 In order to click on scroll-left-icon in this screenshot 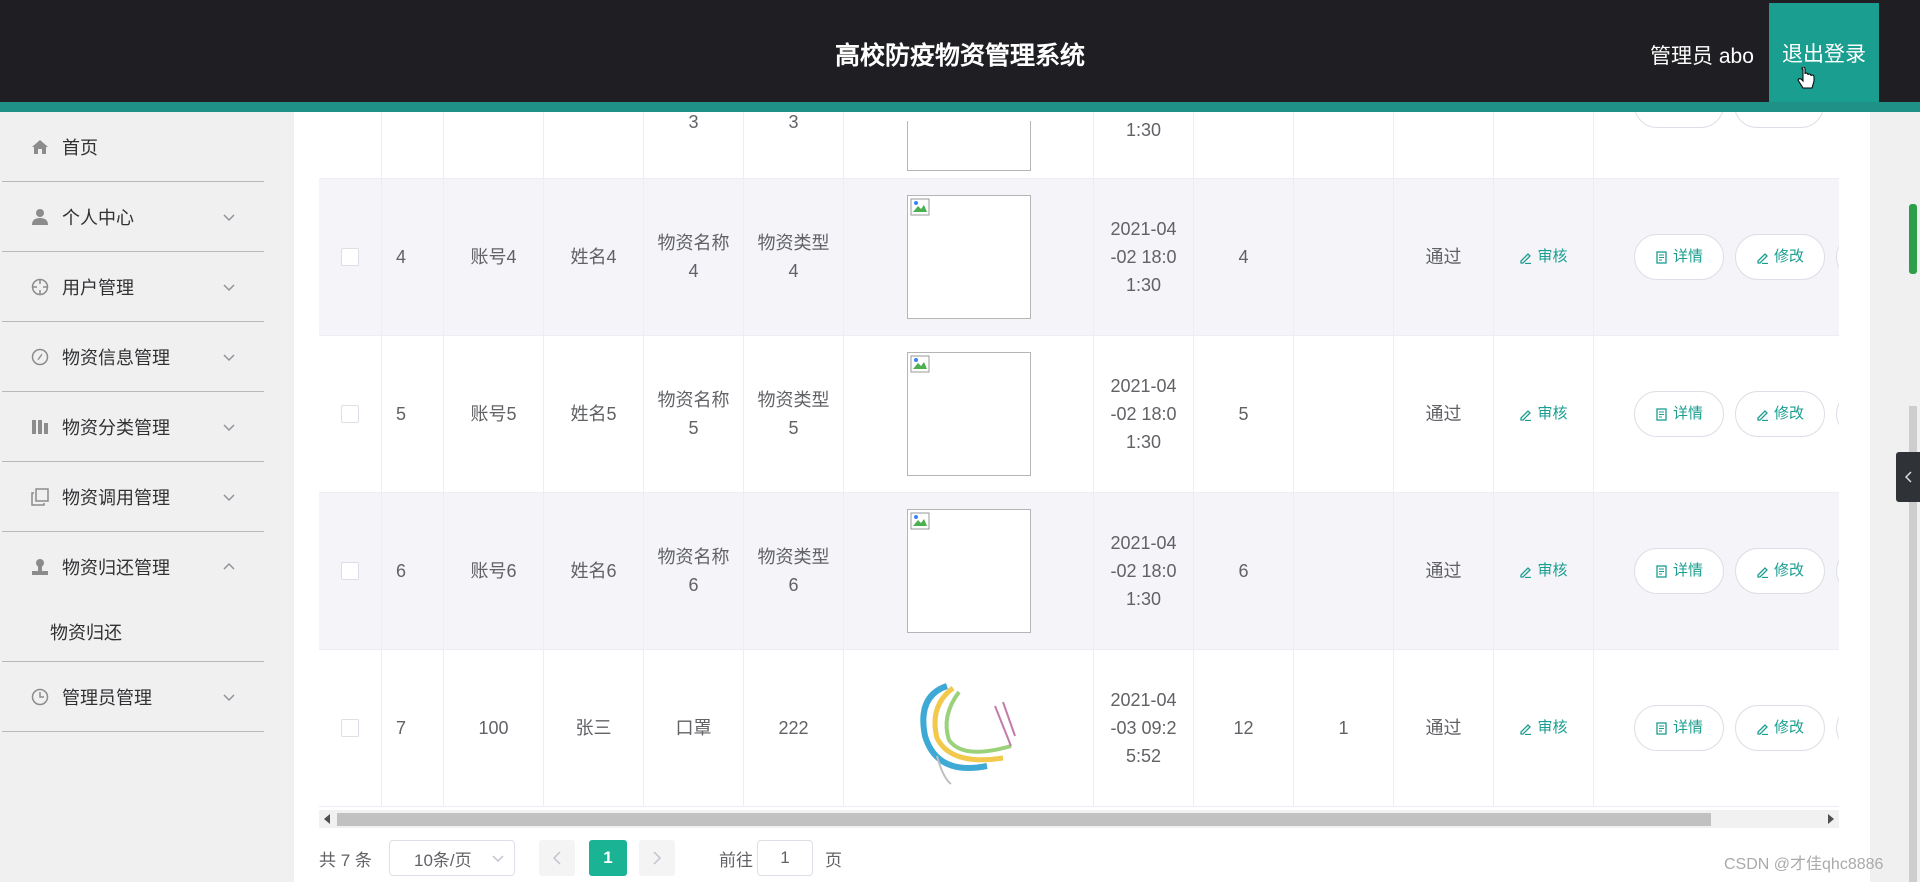, I will do `click(327, 819)`.